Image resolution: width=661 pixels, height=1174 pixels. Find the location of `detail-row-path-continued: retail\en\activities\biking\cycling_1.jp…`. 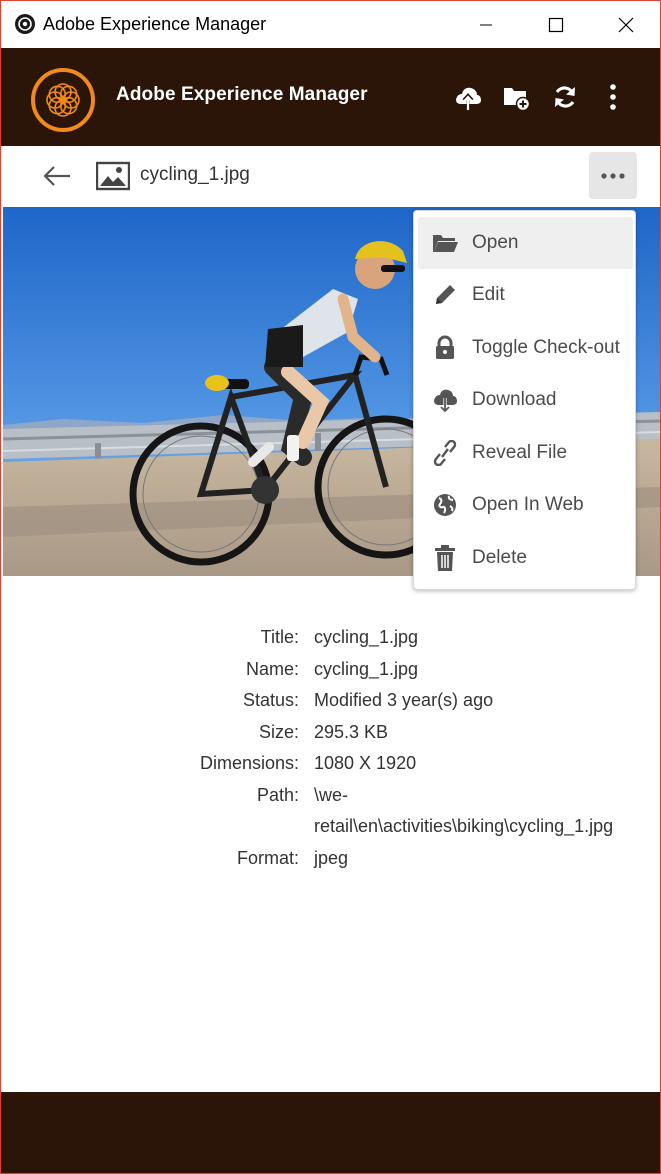

detail-row-path-continued: retail\en\activities\biking\cycling_1.jp… is located at coordinates (330, 832).